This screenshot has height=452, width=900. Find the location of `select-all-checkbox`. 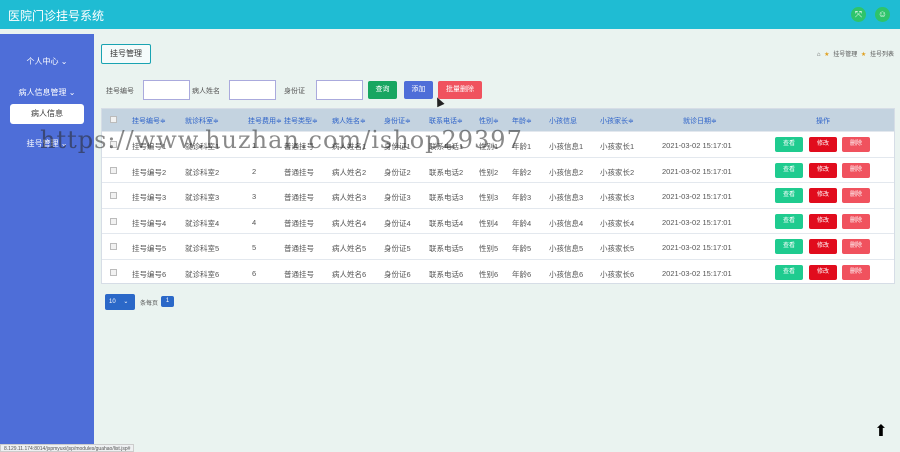

select-all-checkbox is located at coordinates (113, 119).